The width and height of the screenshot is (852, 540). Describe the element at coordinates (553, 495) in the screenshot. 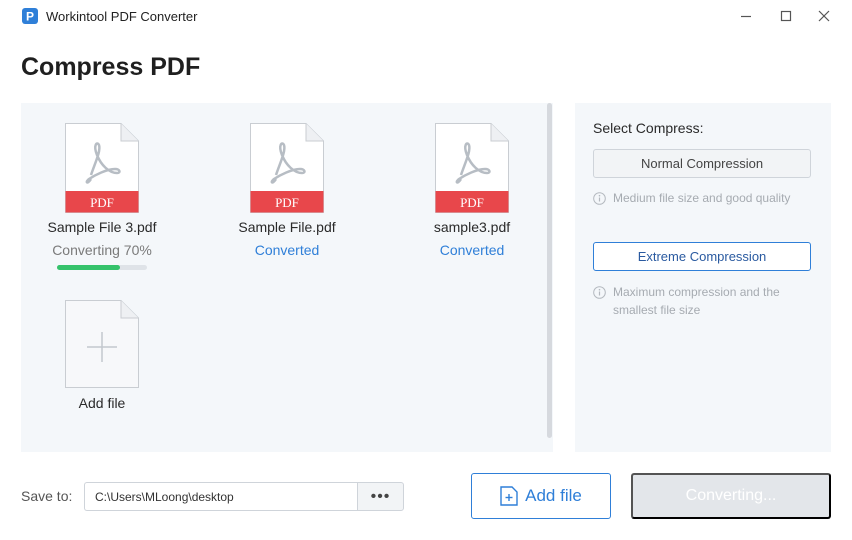

I see `add-file-button-label: Add file` at that location.